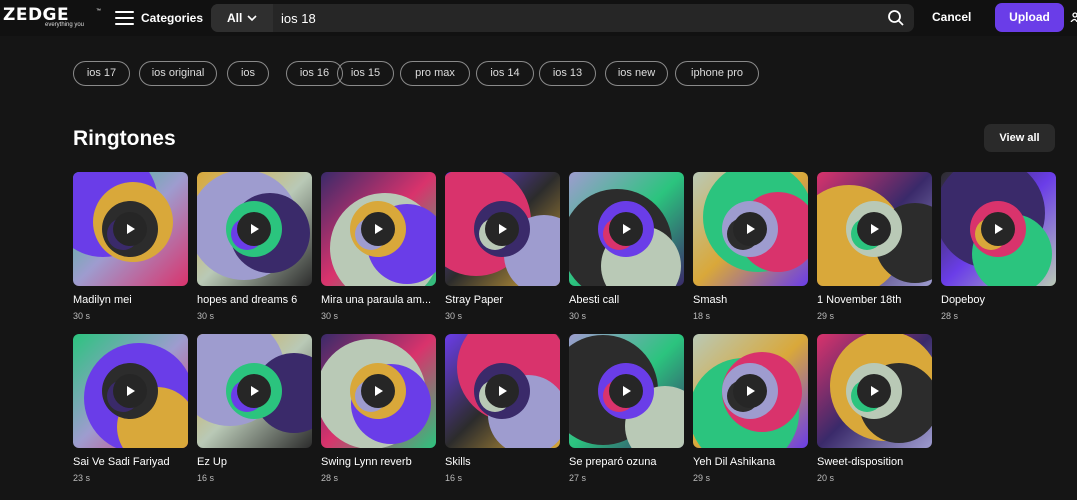  Describe the element at coordinates (626, 249) in the screenshot. I see `ringtone-card: Abesti call 30 s` at that location.